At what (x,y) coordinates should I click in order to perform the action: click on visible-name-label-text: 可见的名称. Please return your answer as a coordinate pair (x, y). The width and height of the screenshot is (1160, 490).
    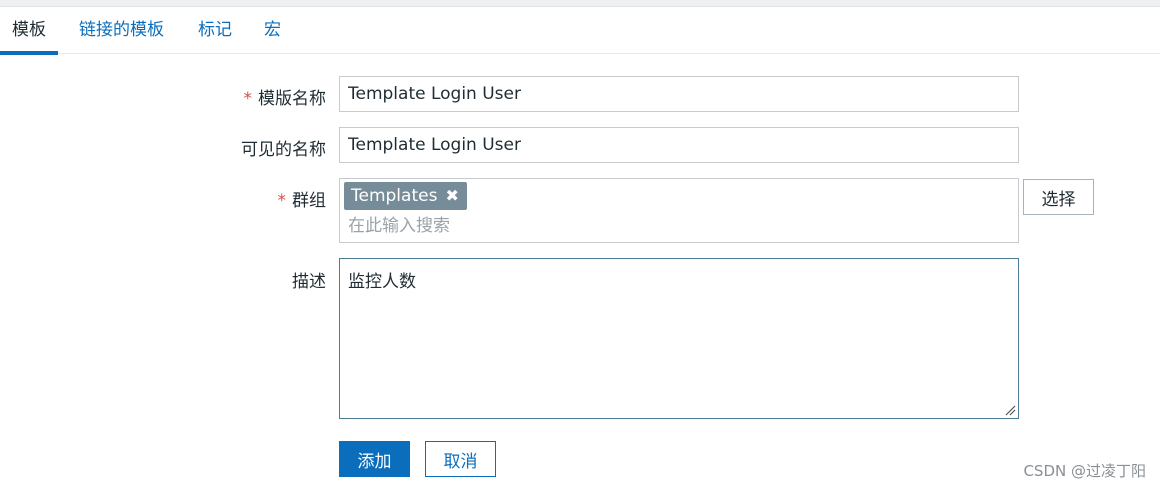
    Looking at the image, I should click on (283, 150).